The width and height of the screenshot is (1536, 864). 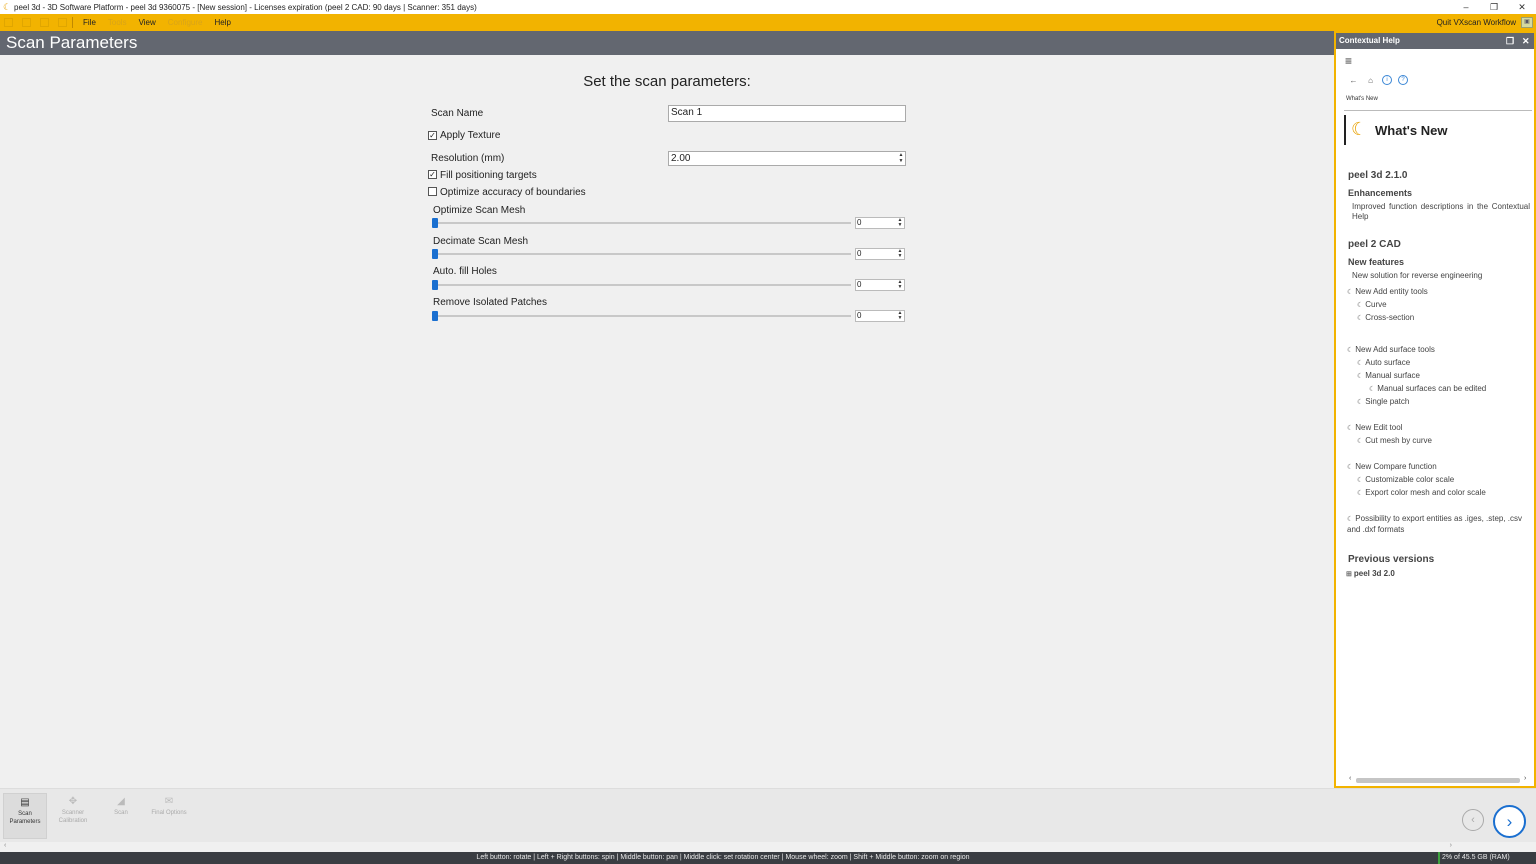 What do you see at coordinates (1374, 573) in the screenshot?
I see `list-item-text: peel 3d 2.0` at bounding box center [1374, 573].